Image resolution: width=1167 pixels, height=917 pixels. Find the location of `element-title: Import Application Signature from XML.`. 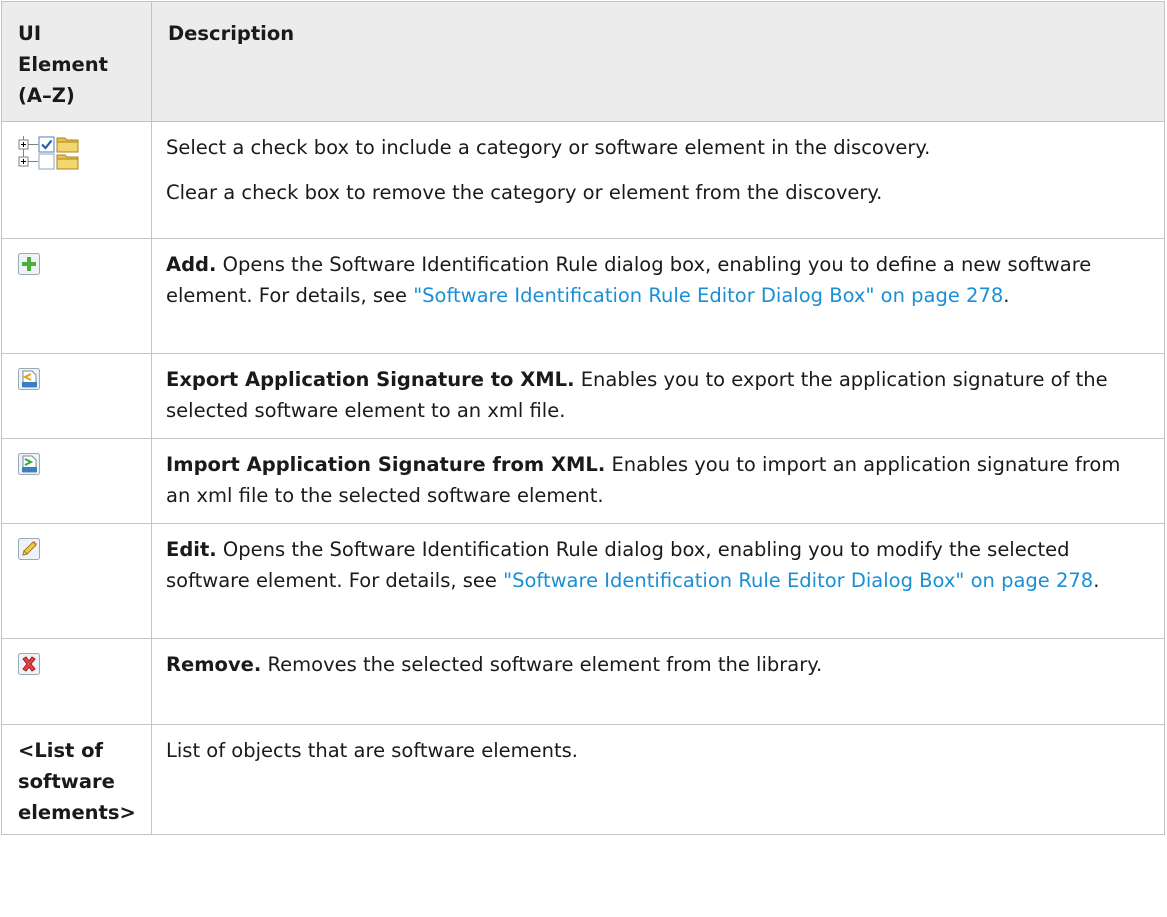

element-title: Import Application Signature from XML. is located at coordinates (386, 464).